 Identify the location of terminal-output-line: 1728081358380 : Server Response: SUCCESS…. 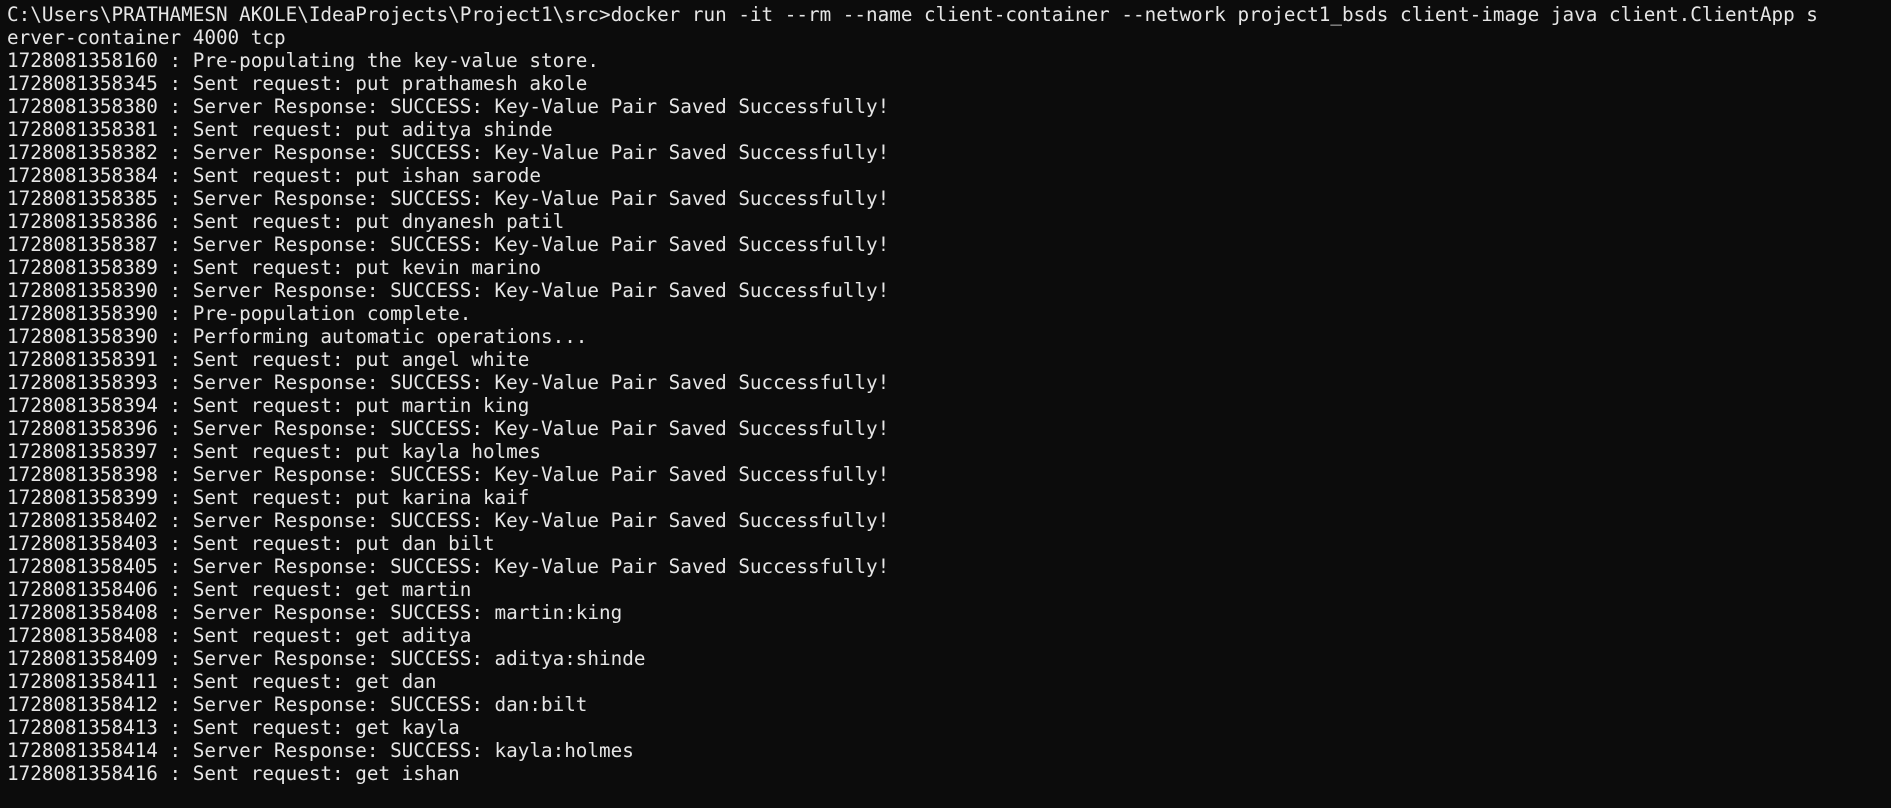
(448, 106).